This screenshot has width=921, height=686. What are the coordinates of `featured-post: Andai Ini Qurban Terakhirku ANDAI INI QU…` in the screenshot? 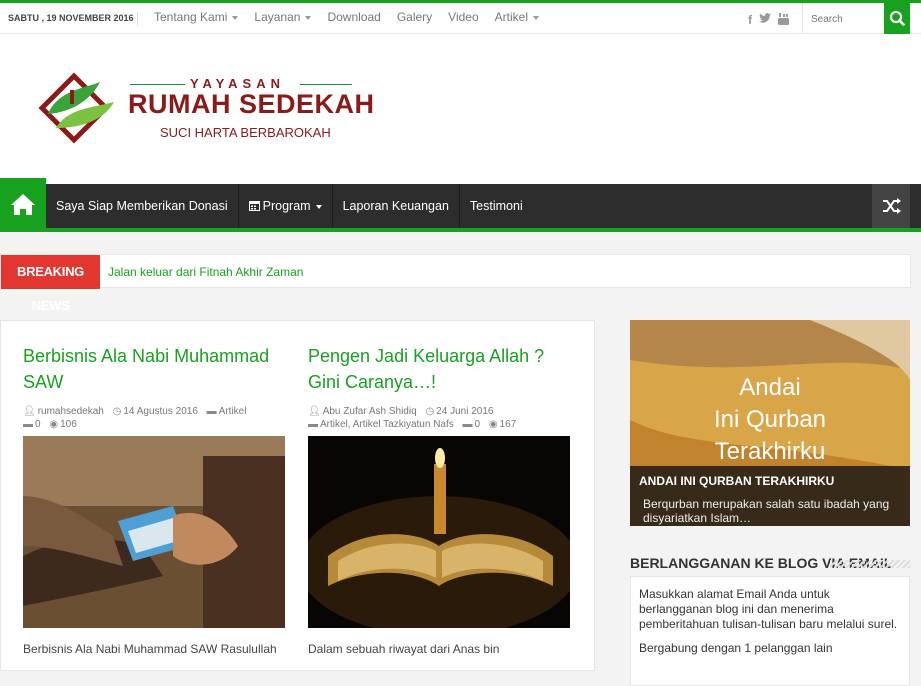 It's located at (770, 423).